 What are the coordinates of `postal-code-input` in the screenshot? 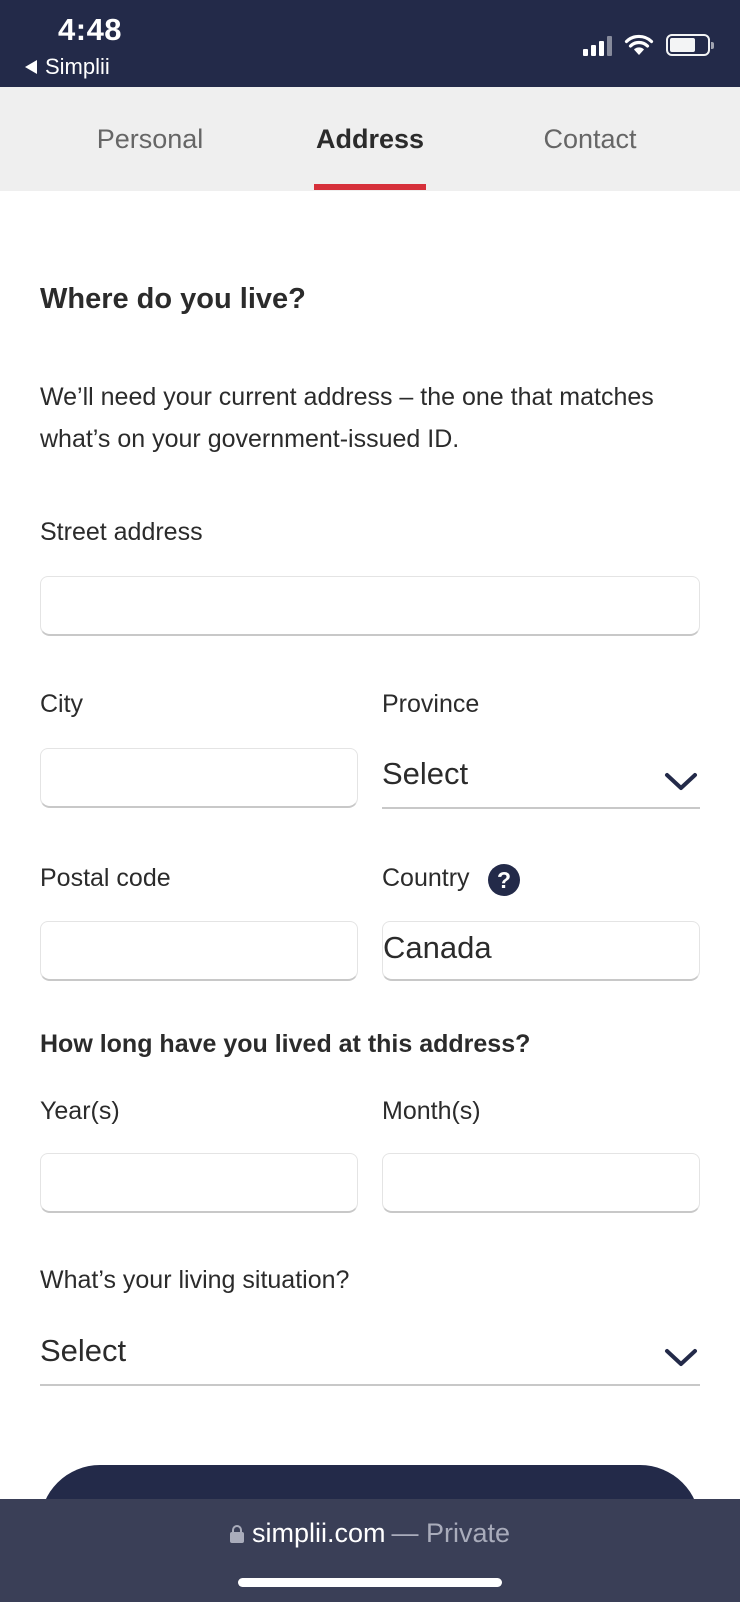 It's located at (199, 951).